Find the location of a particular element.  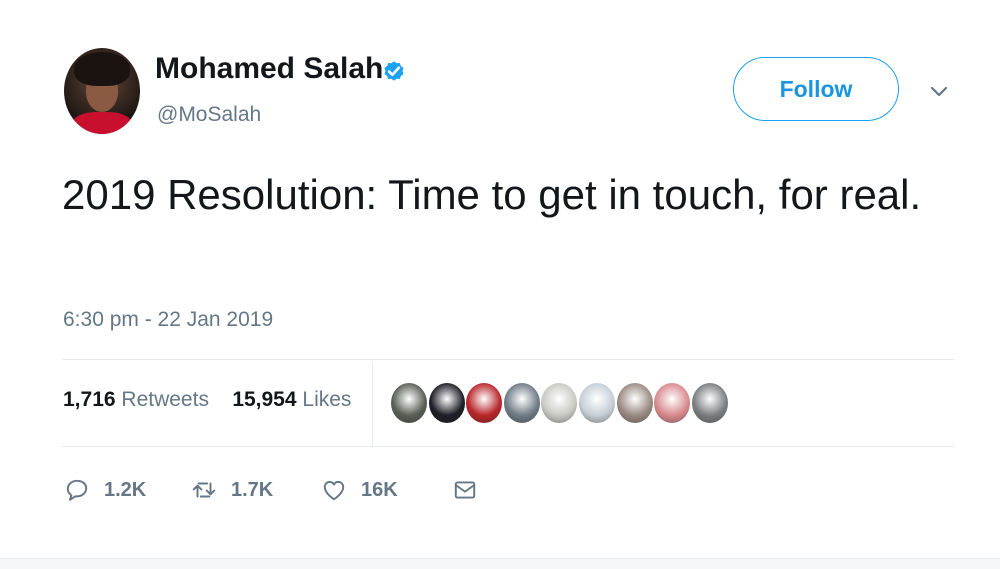

follow-button: Follow is located at coordinates (816, 89).